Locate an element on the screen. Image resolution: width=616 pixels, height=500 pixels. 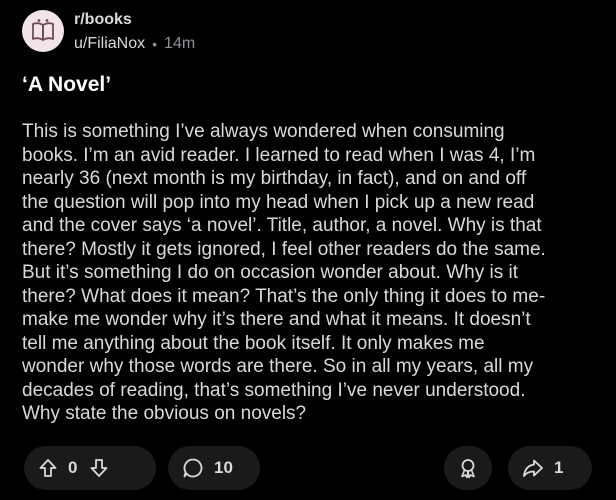
share-count: 1 is located at coordinates (559, 467).